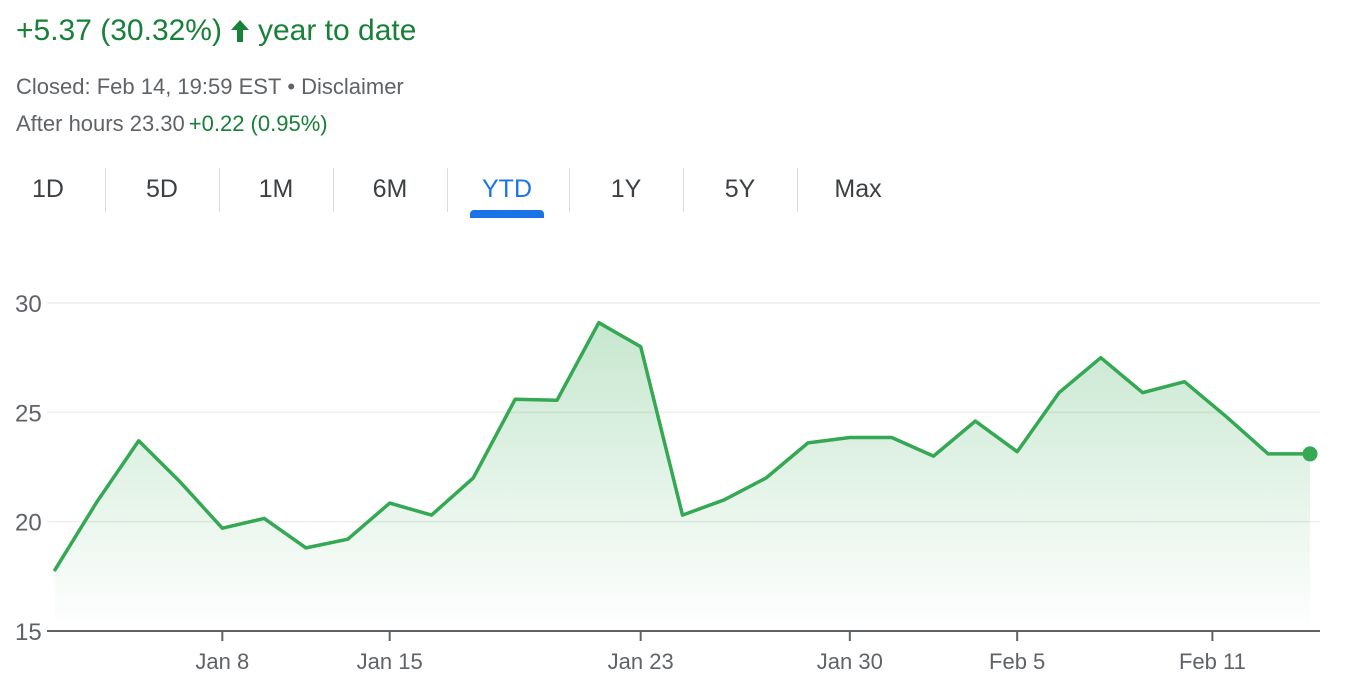 The width and height of the screenshot is (1352, 696). What do you see at coordinates (1017, 661) in the screenshot?
I see `x-tick-label: Feb 5` at bounding box center [1017, 661].